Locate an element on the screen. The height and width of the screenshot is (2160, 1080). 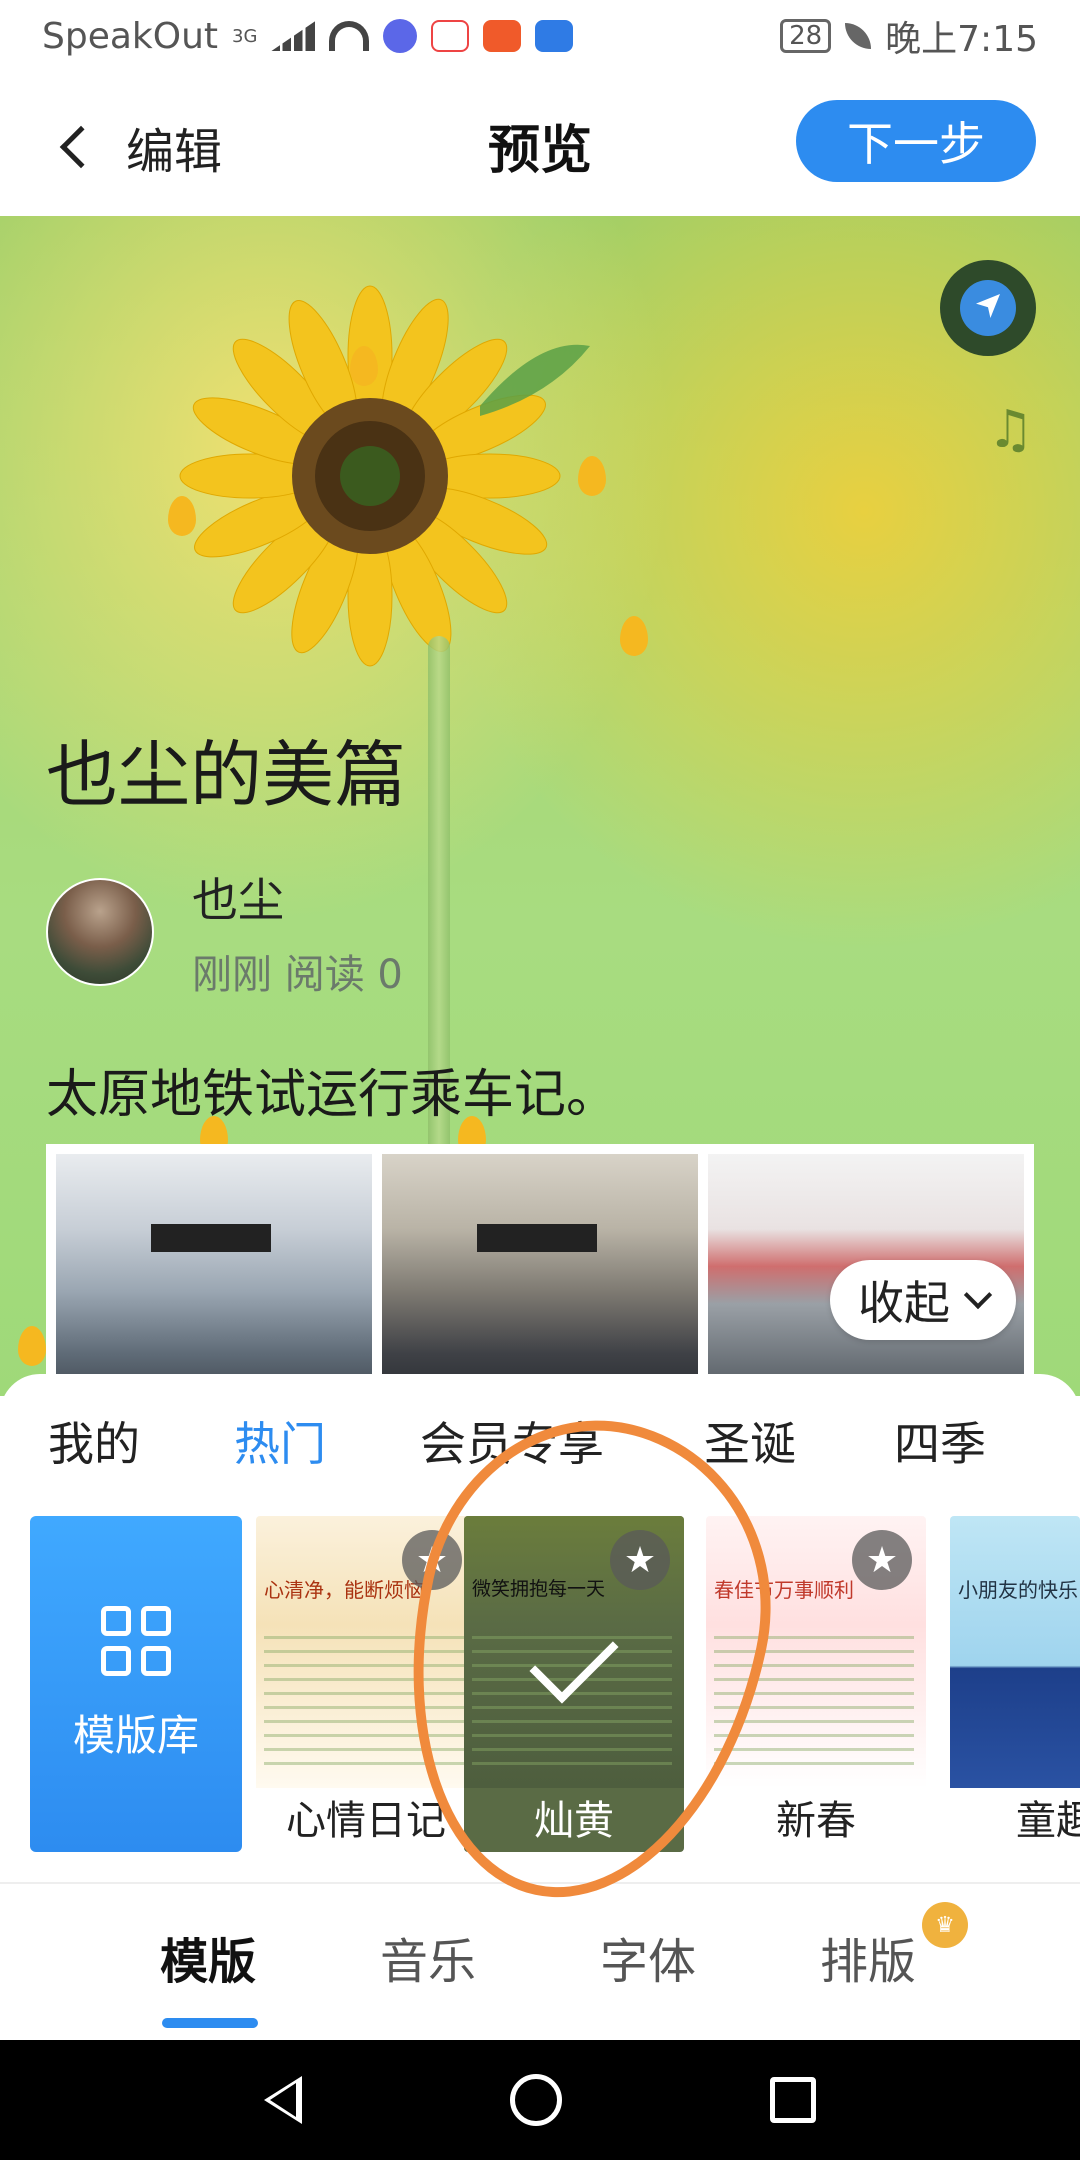
template-card-childhood: 小朋友的快乐 童趣 is located at coordinates (1015, 1684).